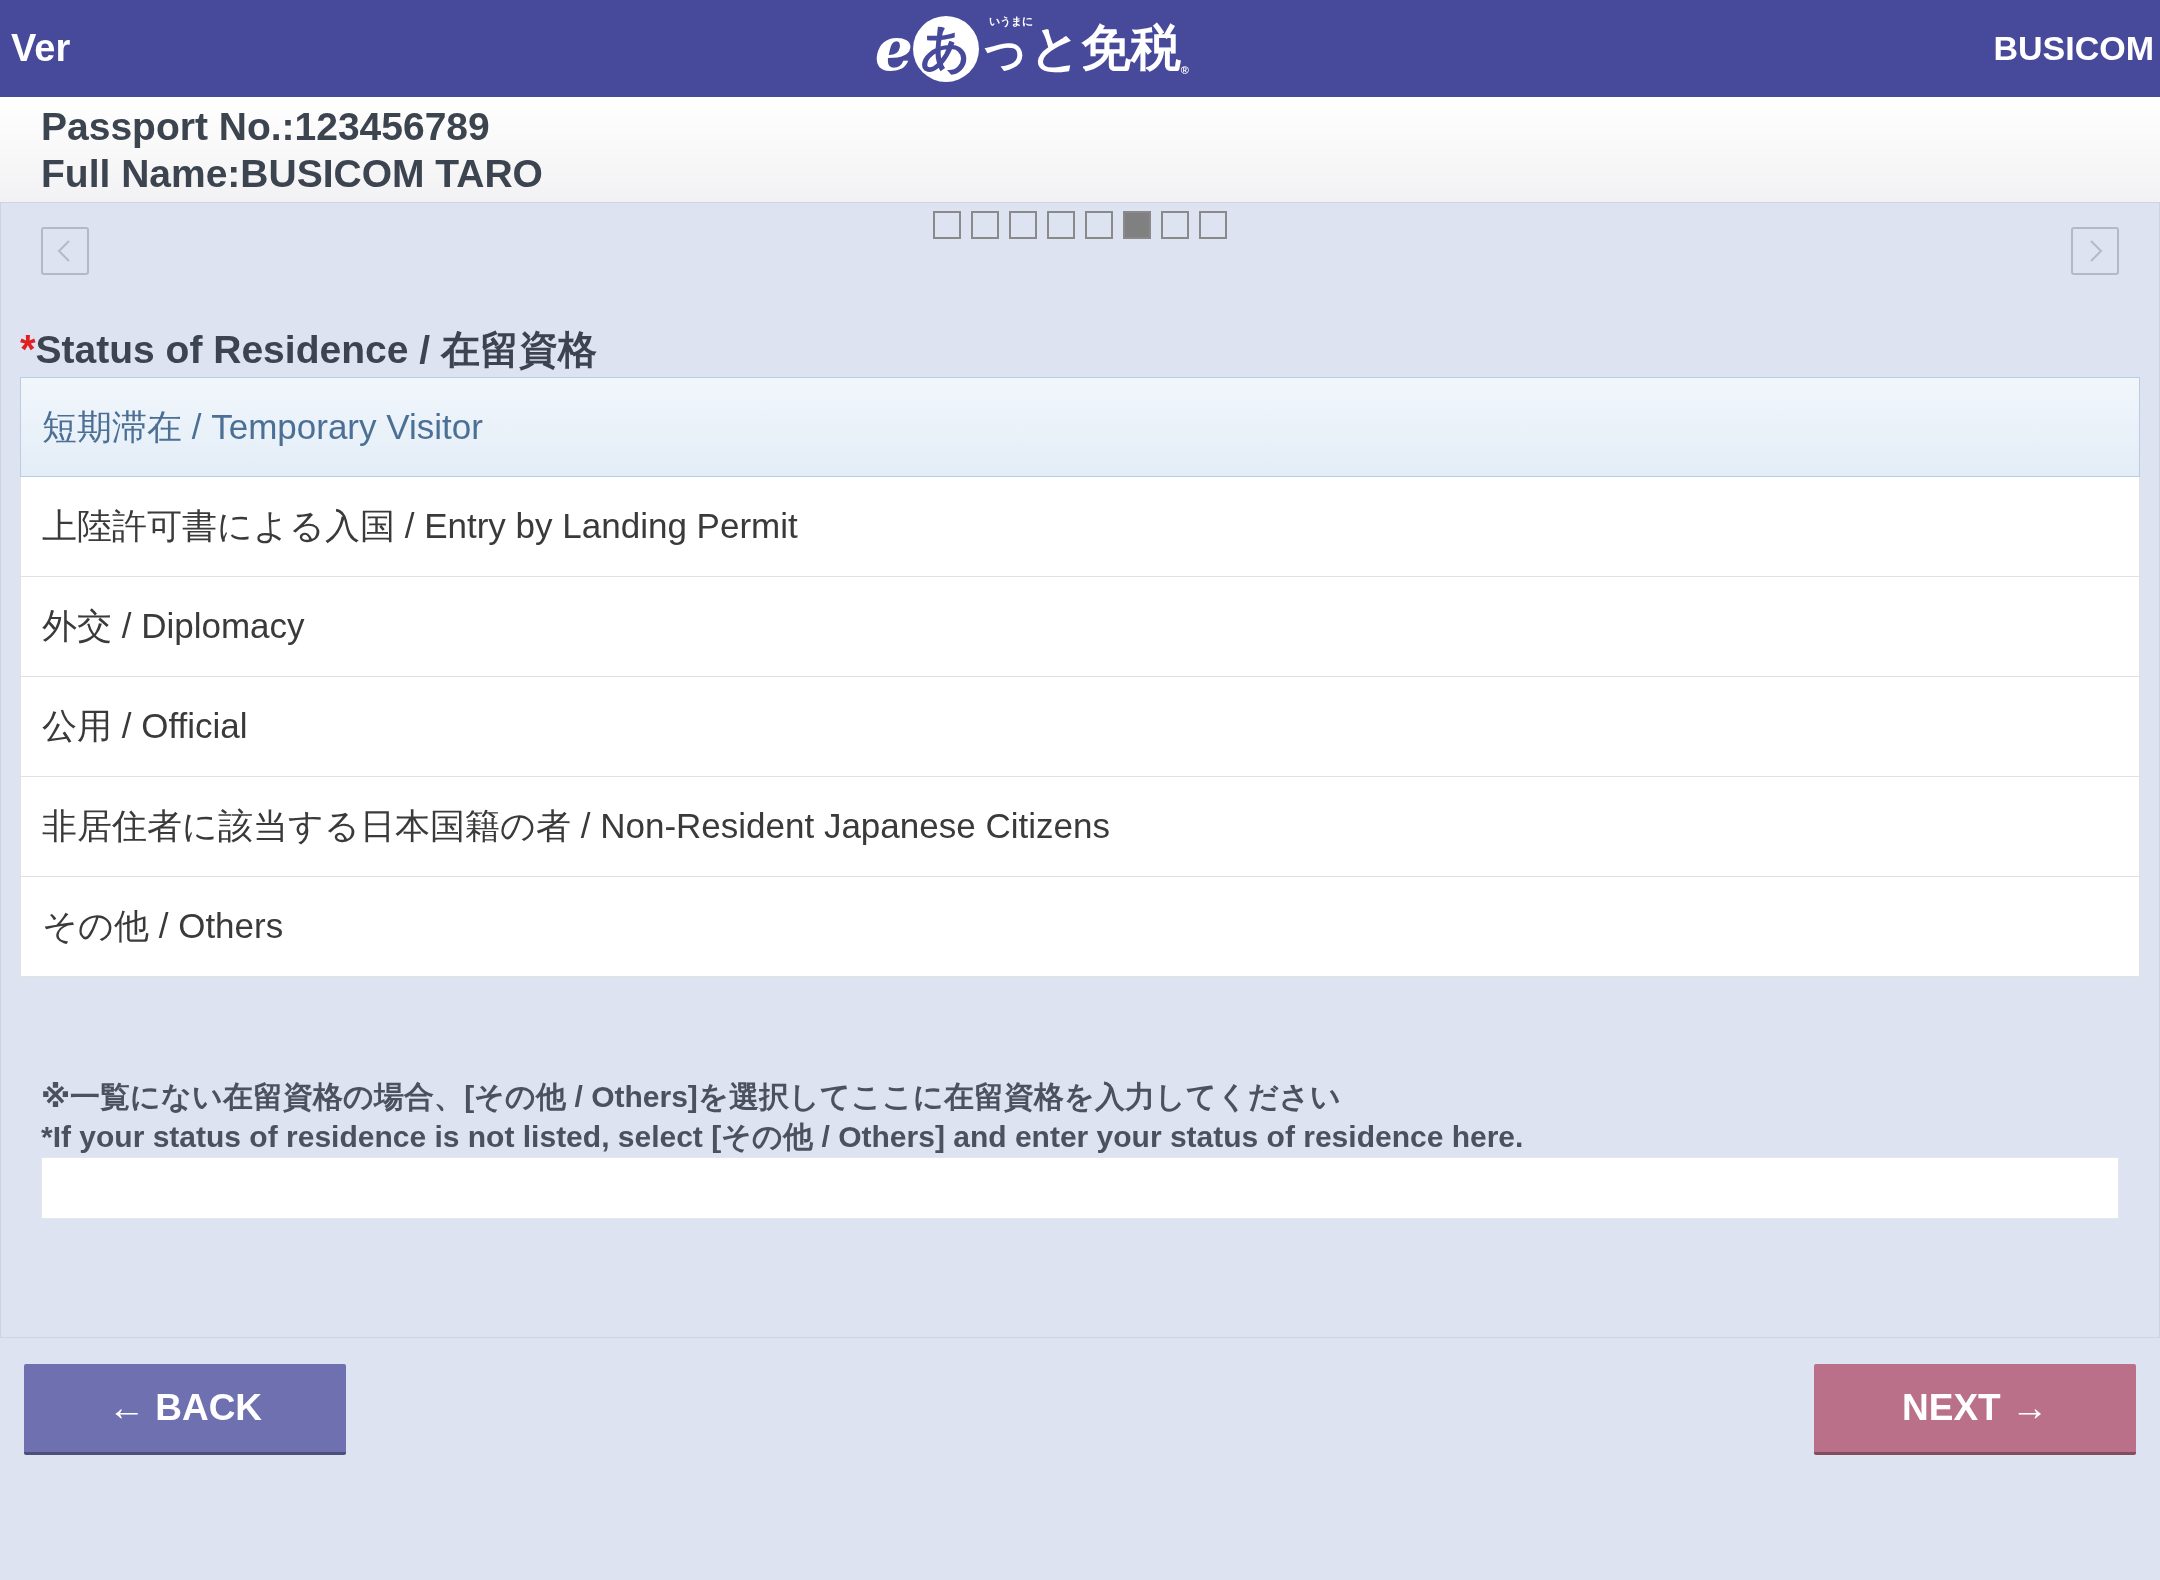 This screenshot has height=1580, width=2160. I want to click on passenger-info: Passport No.:123456789, so click(266, 126).